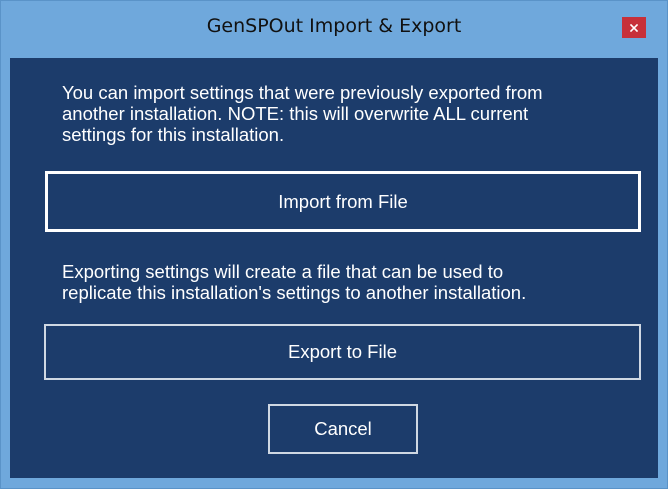  What do you see at coordinates (334, 26) in the screenshot?
I see `window-title: GenSPOut Import & Export` at bounding box center [334, 26].